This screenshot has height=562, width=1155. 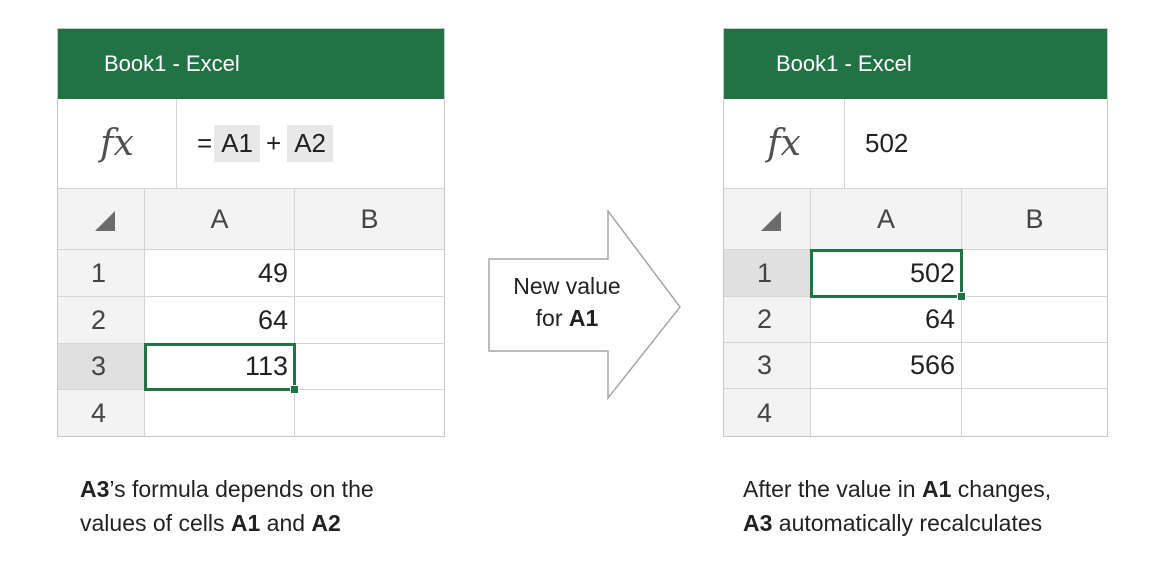 What do you see at coordinates (220, 273) in the screenshot?
I see `cell-a1: 49` at bounding box center [220, 273].